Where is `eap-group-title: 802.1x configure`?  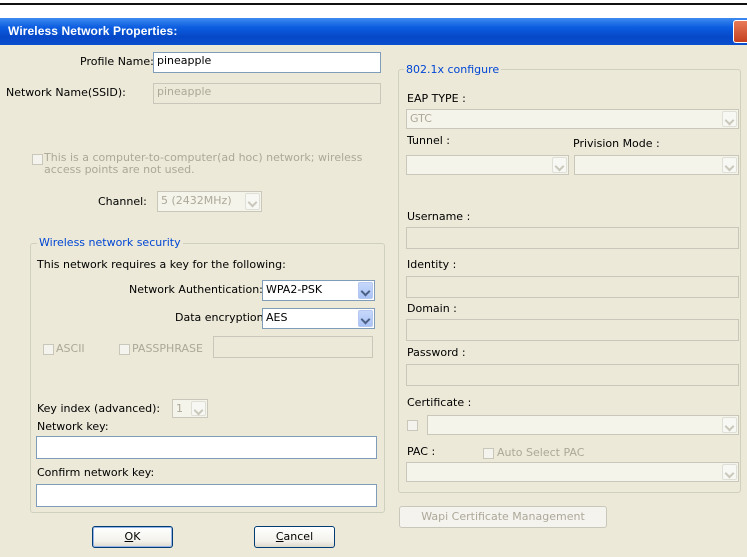 eap-group-title: 802.1x configure is located at coordinates (453, 69).